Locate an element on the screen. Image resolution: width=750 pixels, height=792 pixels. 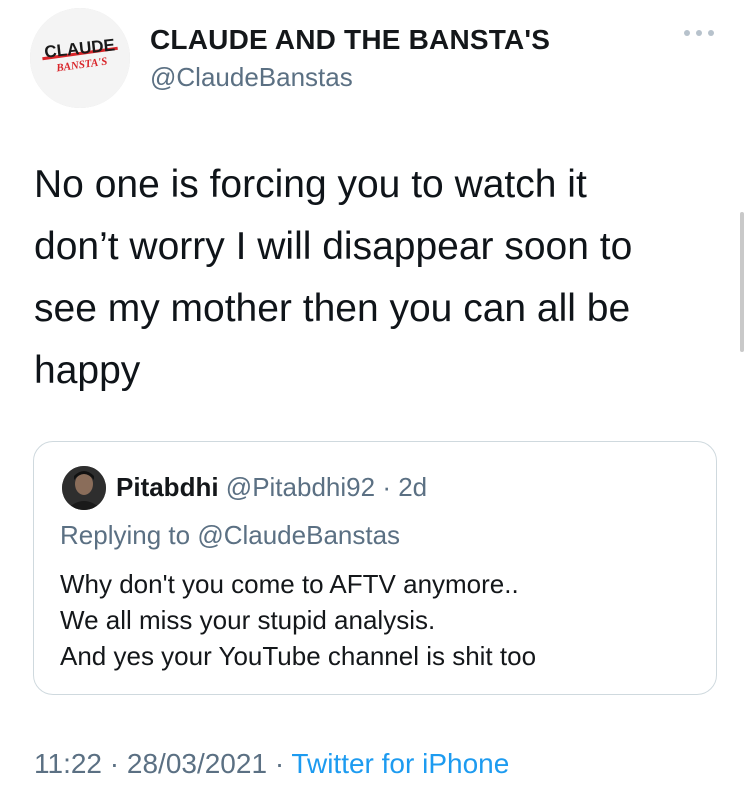
tweet-text-line: happy is located at coordinates (87, 370).